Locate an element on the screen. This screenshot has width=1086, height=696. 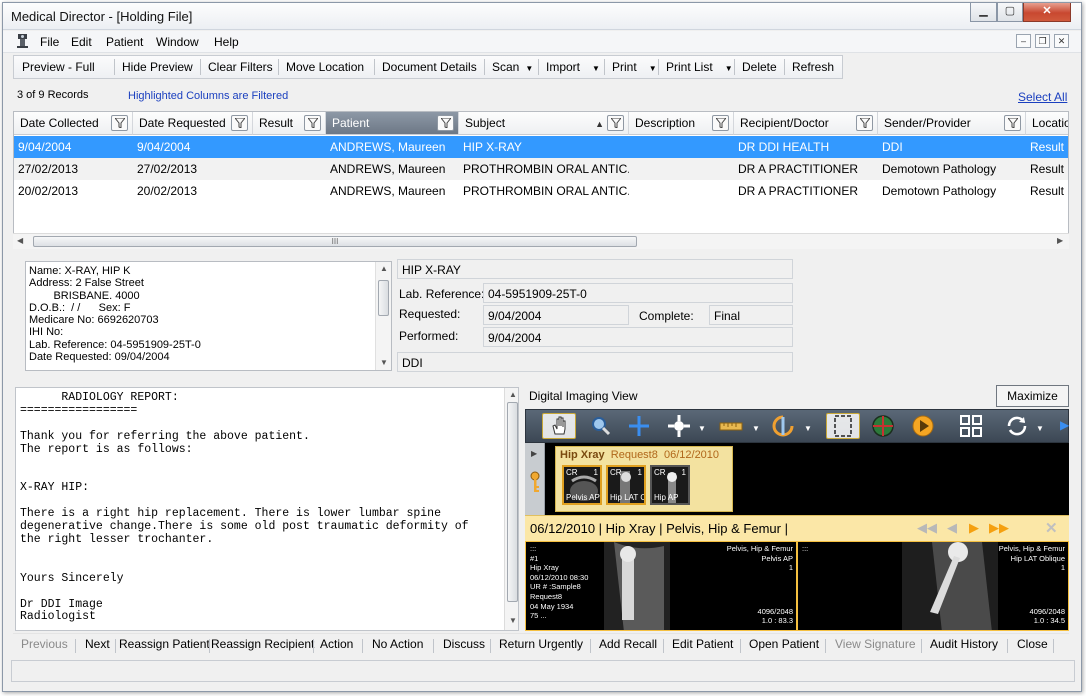
thumbnail-side-panel: ▶ is located at coordinates (535, 479).